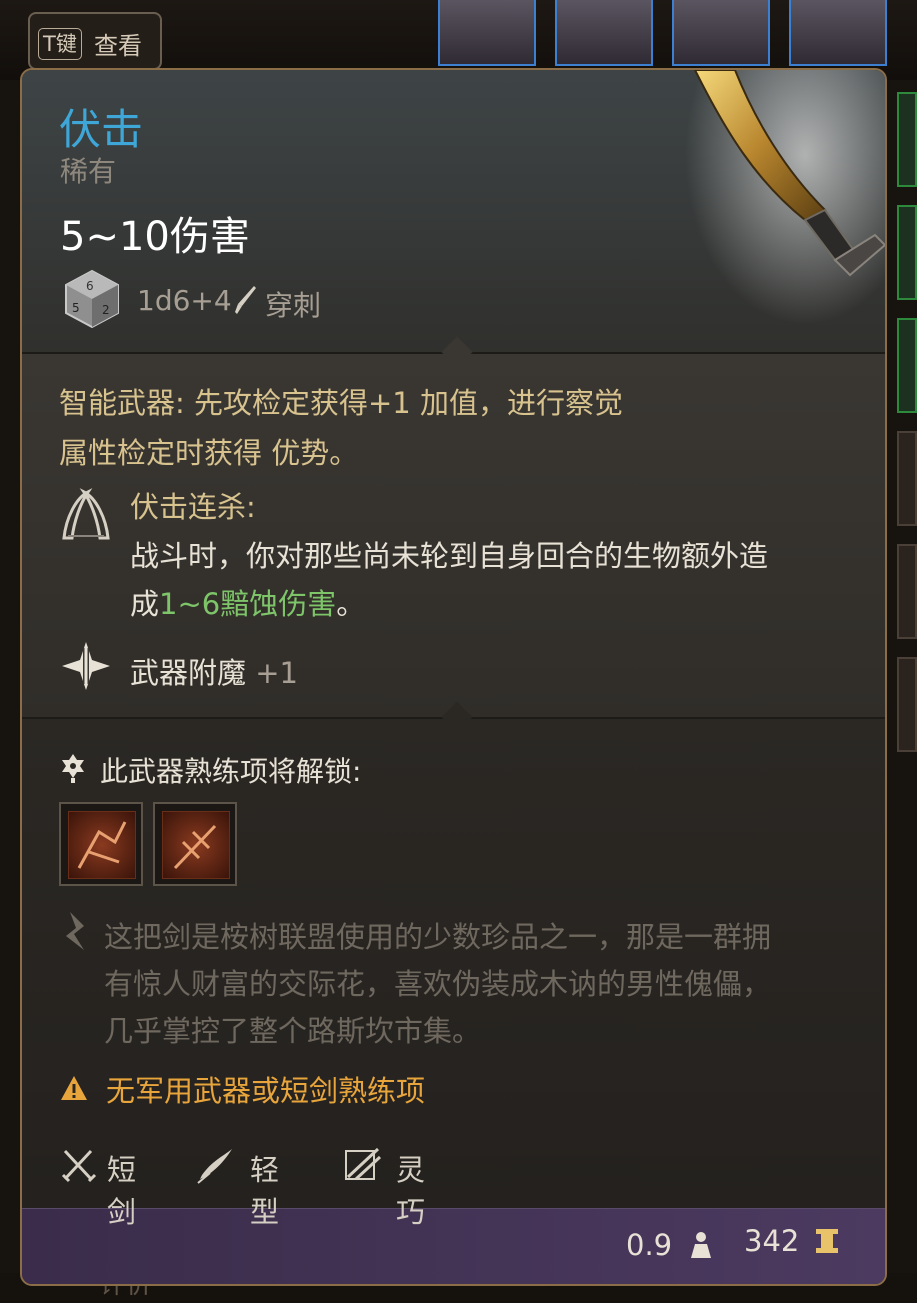 The image size is (917, 1303). I want to click on unlock-icon, so click(73, 768).